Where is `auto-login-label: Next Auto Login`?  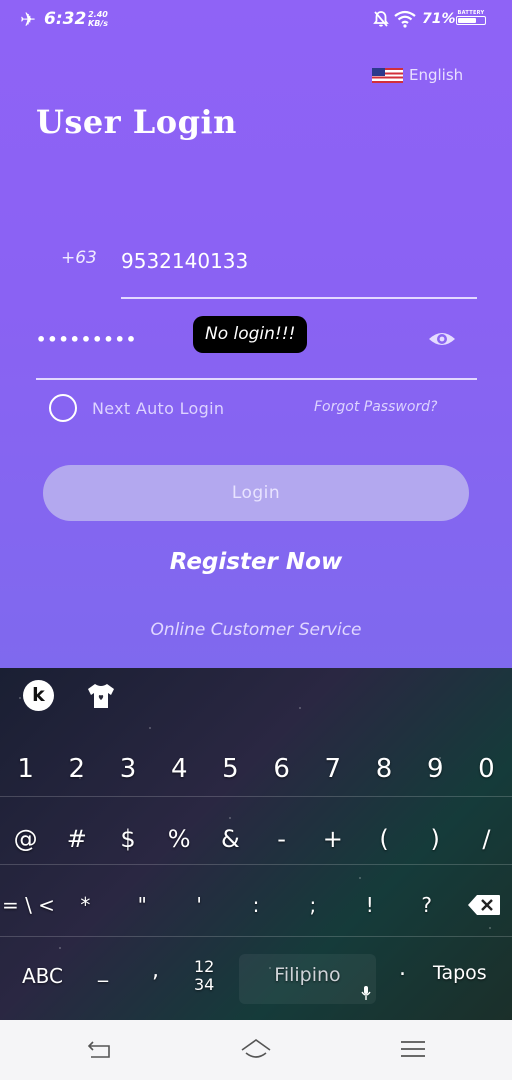 auto-login-label: Next Auto Login is located at coordinates (158, 408).